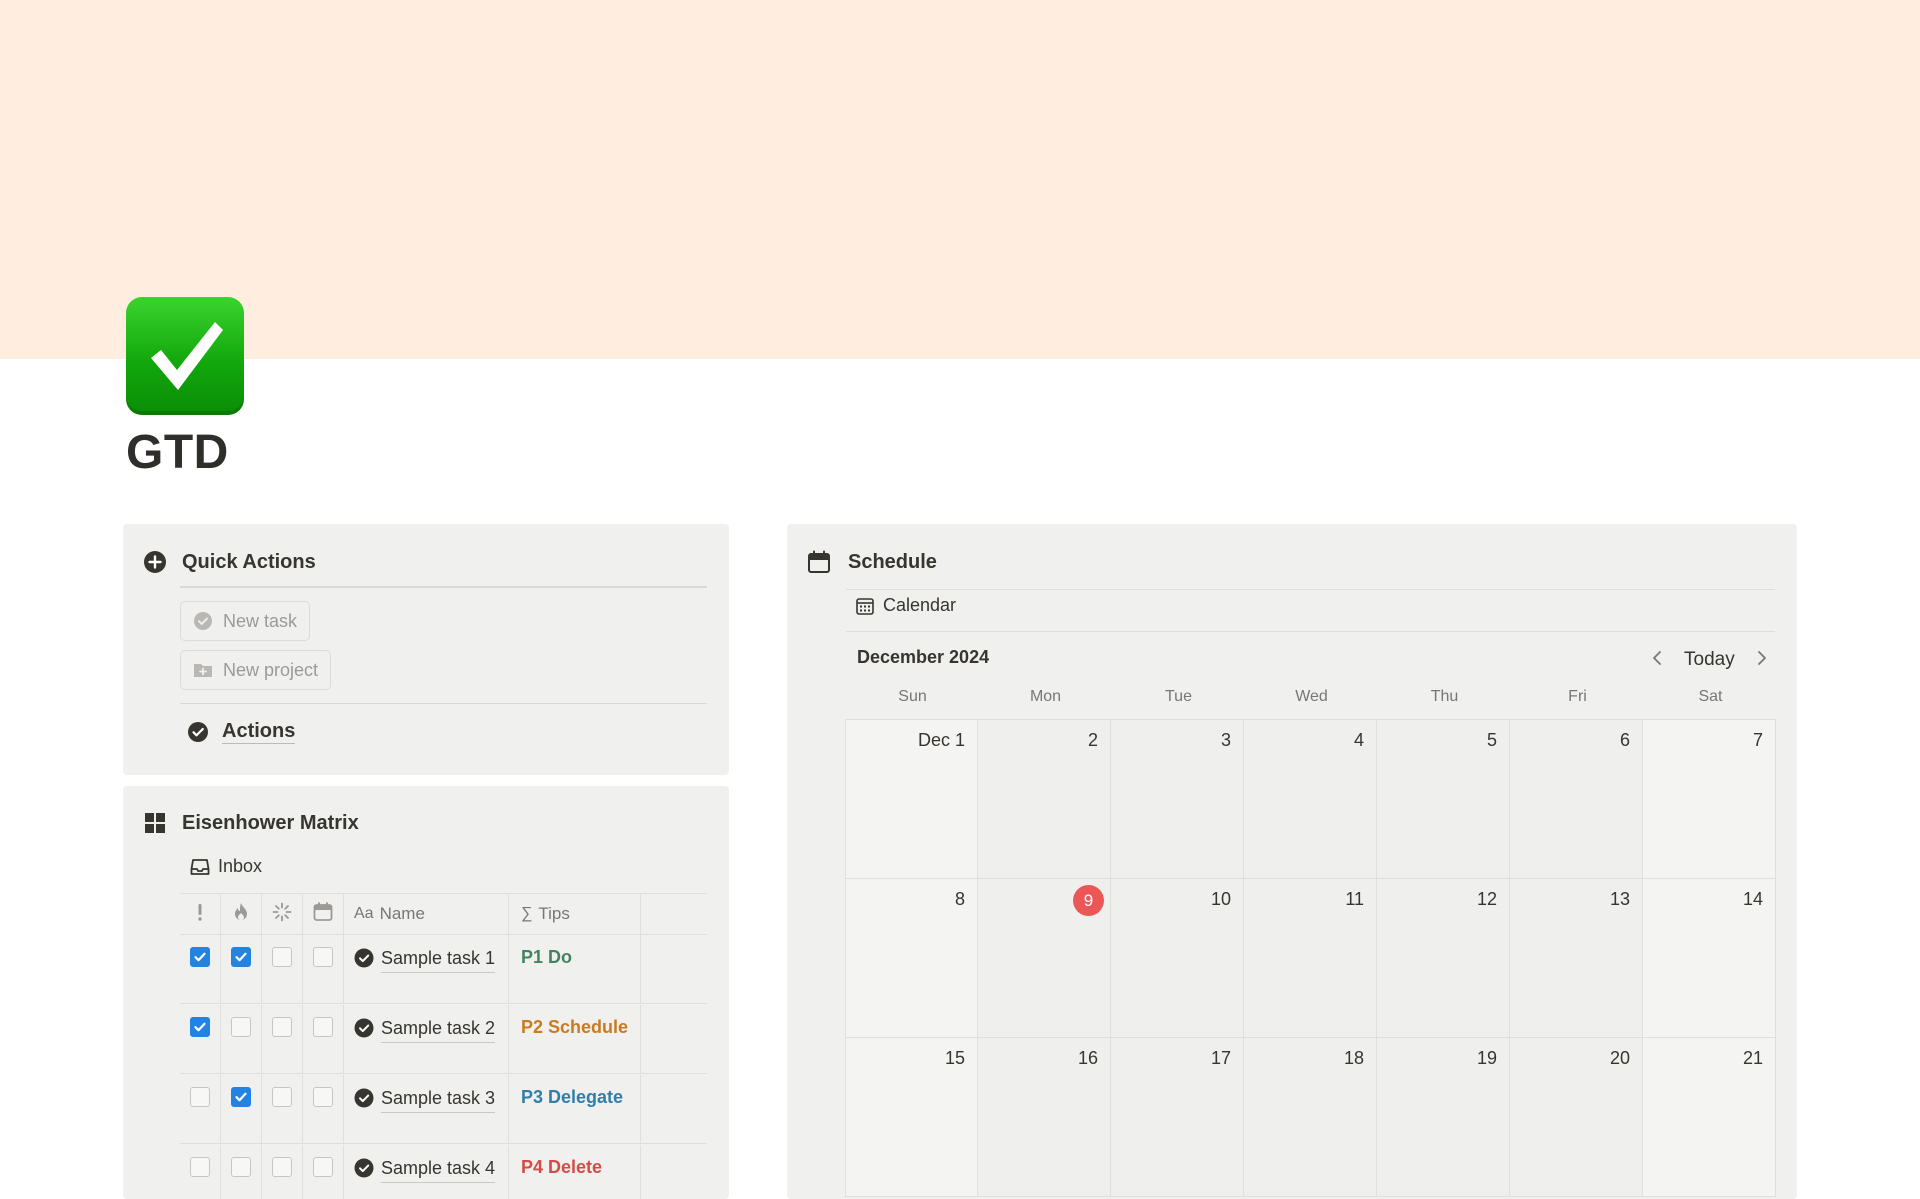 This screenshot has height=1199, width=1920. I want to click on calendar-icon, so click(323, 914).